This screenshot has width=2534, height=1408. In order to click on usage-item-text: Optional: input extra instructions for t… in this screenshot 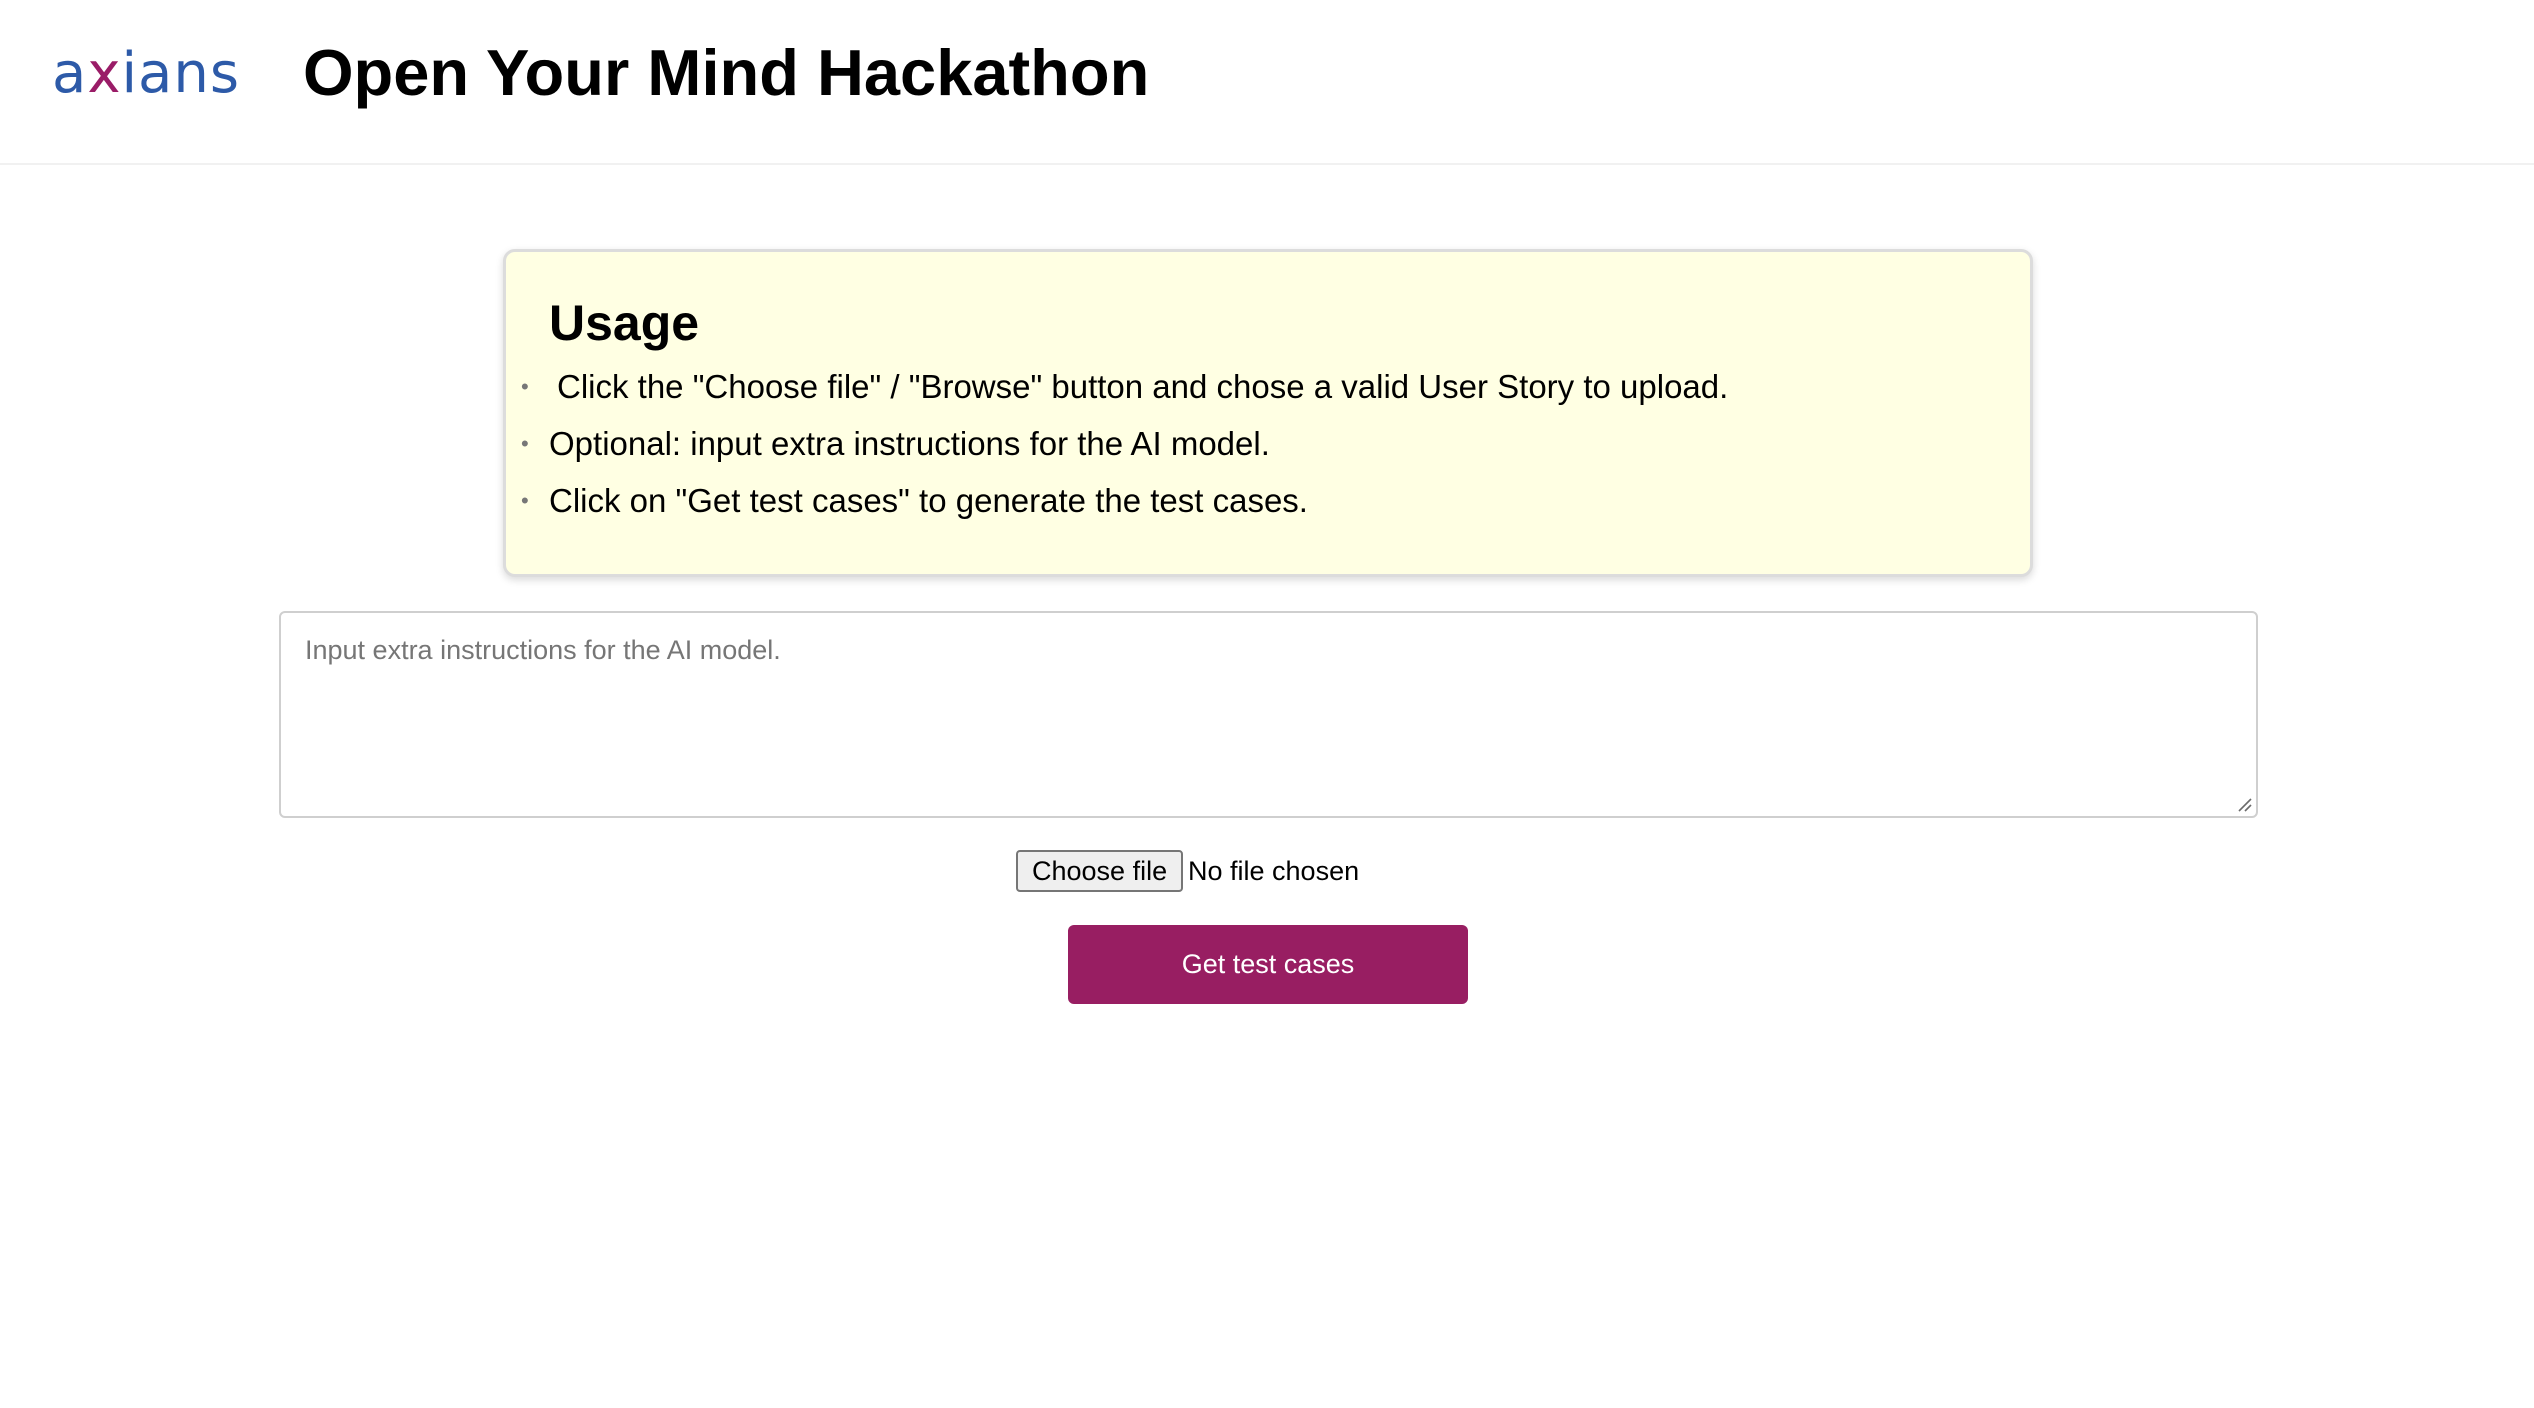, I will do `click(909, 443)`.